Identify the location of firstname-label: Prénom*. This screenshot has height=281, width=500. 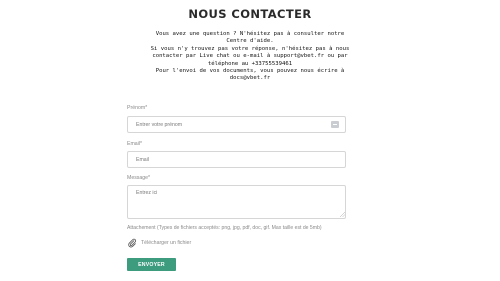
(137, 108).